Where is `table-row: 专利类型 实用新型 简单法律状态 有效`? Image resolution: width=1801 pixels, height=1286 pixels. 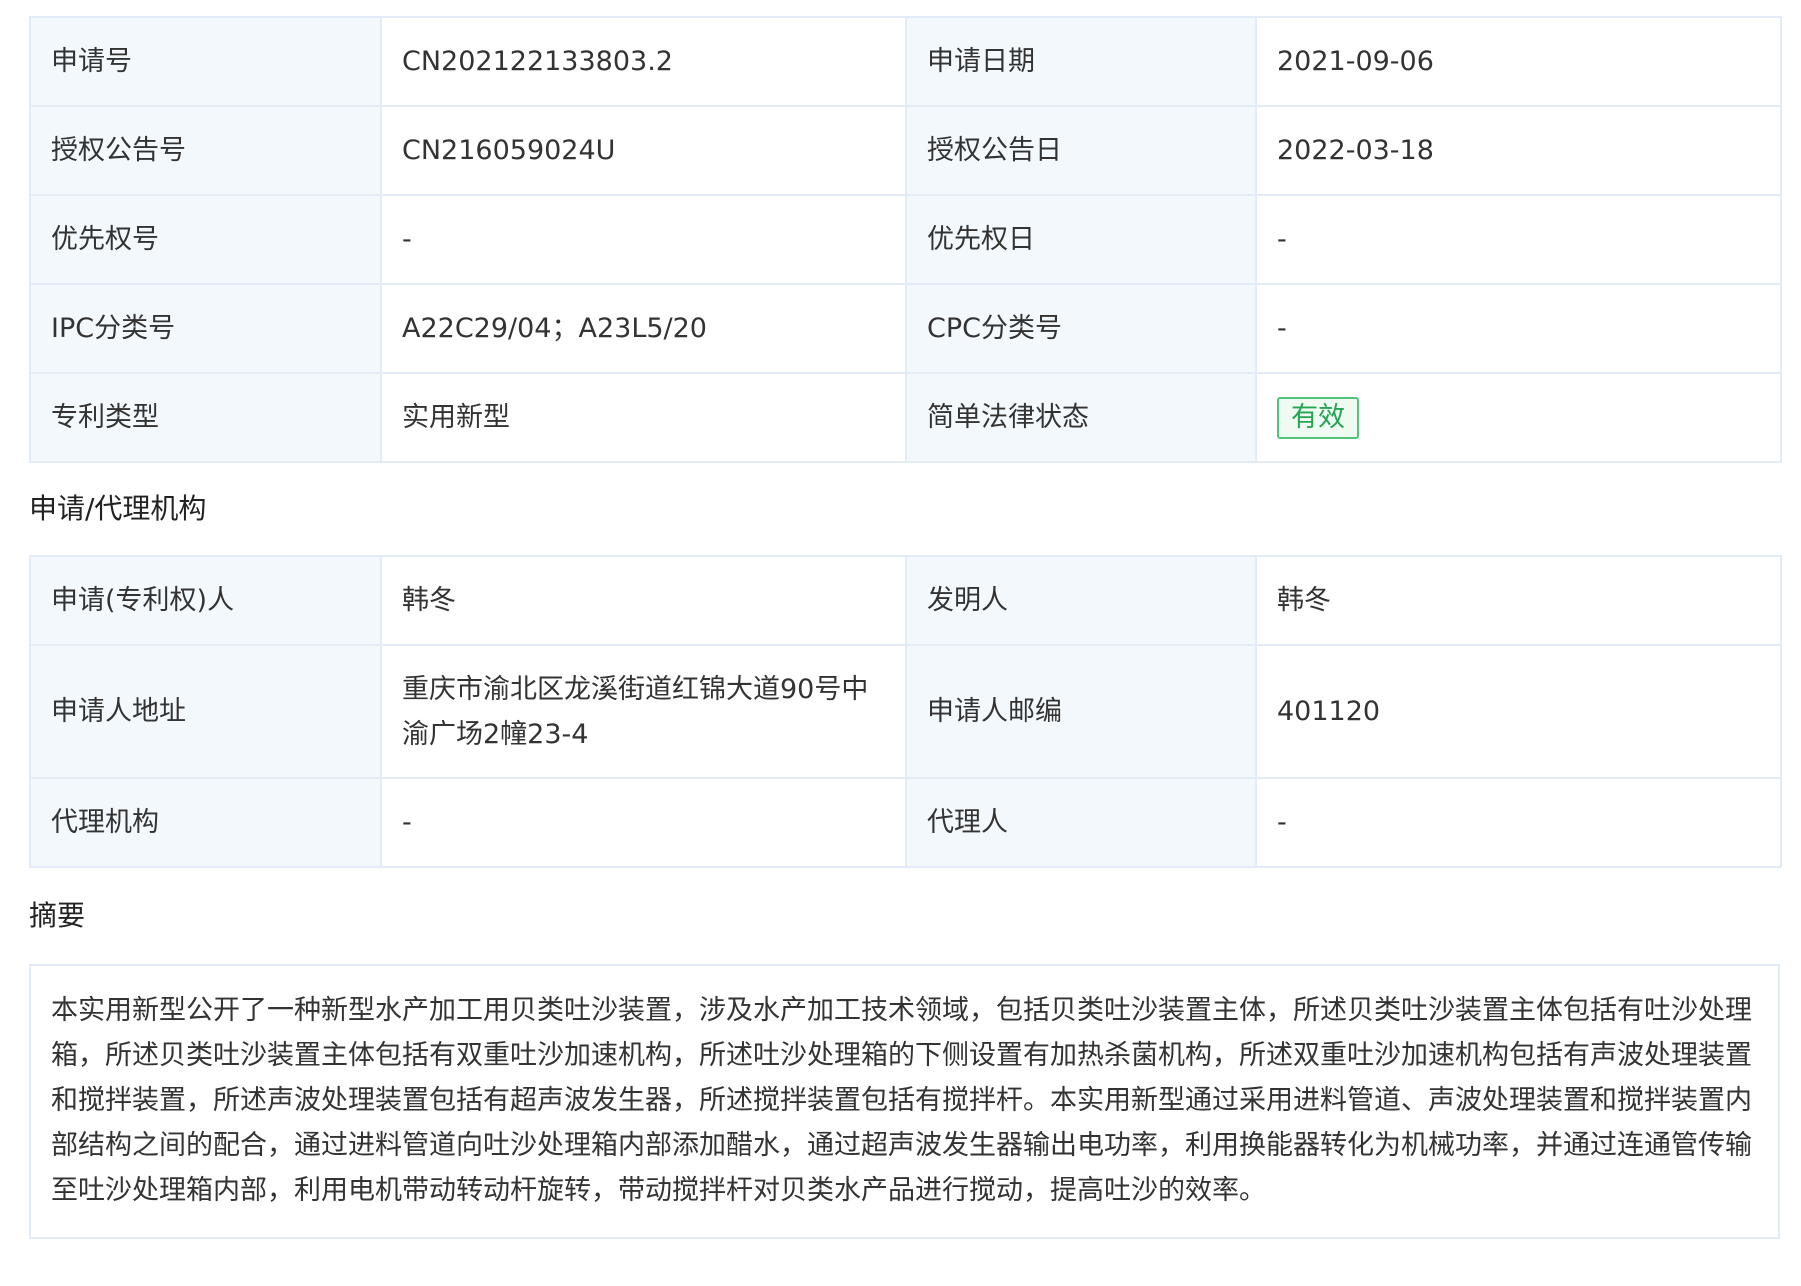
table-row: 专利类型 实用新型 简单法律状态 有效 is located at coordinates (905, 417).